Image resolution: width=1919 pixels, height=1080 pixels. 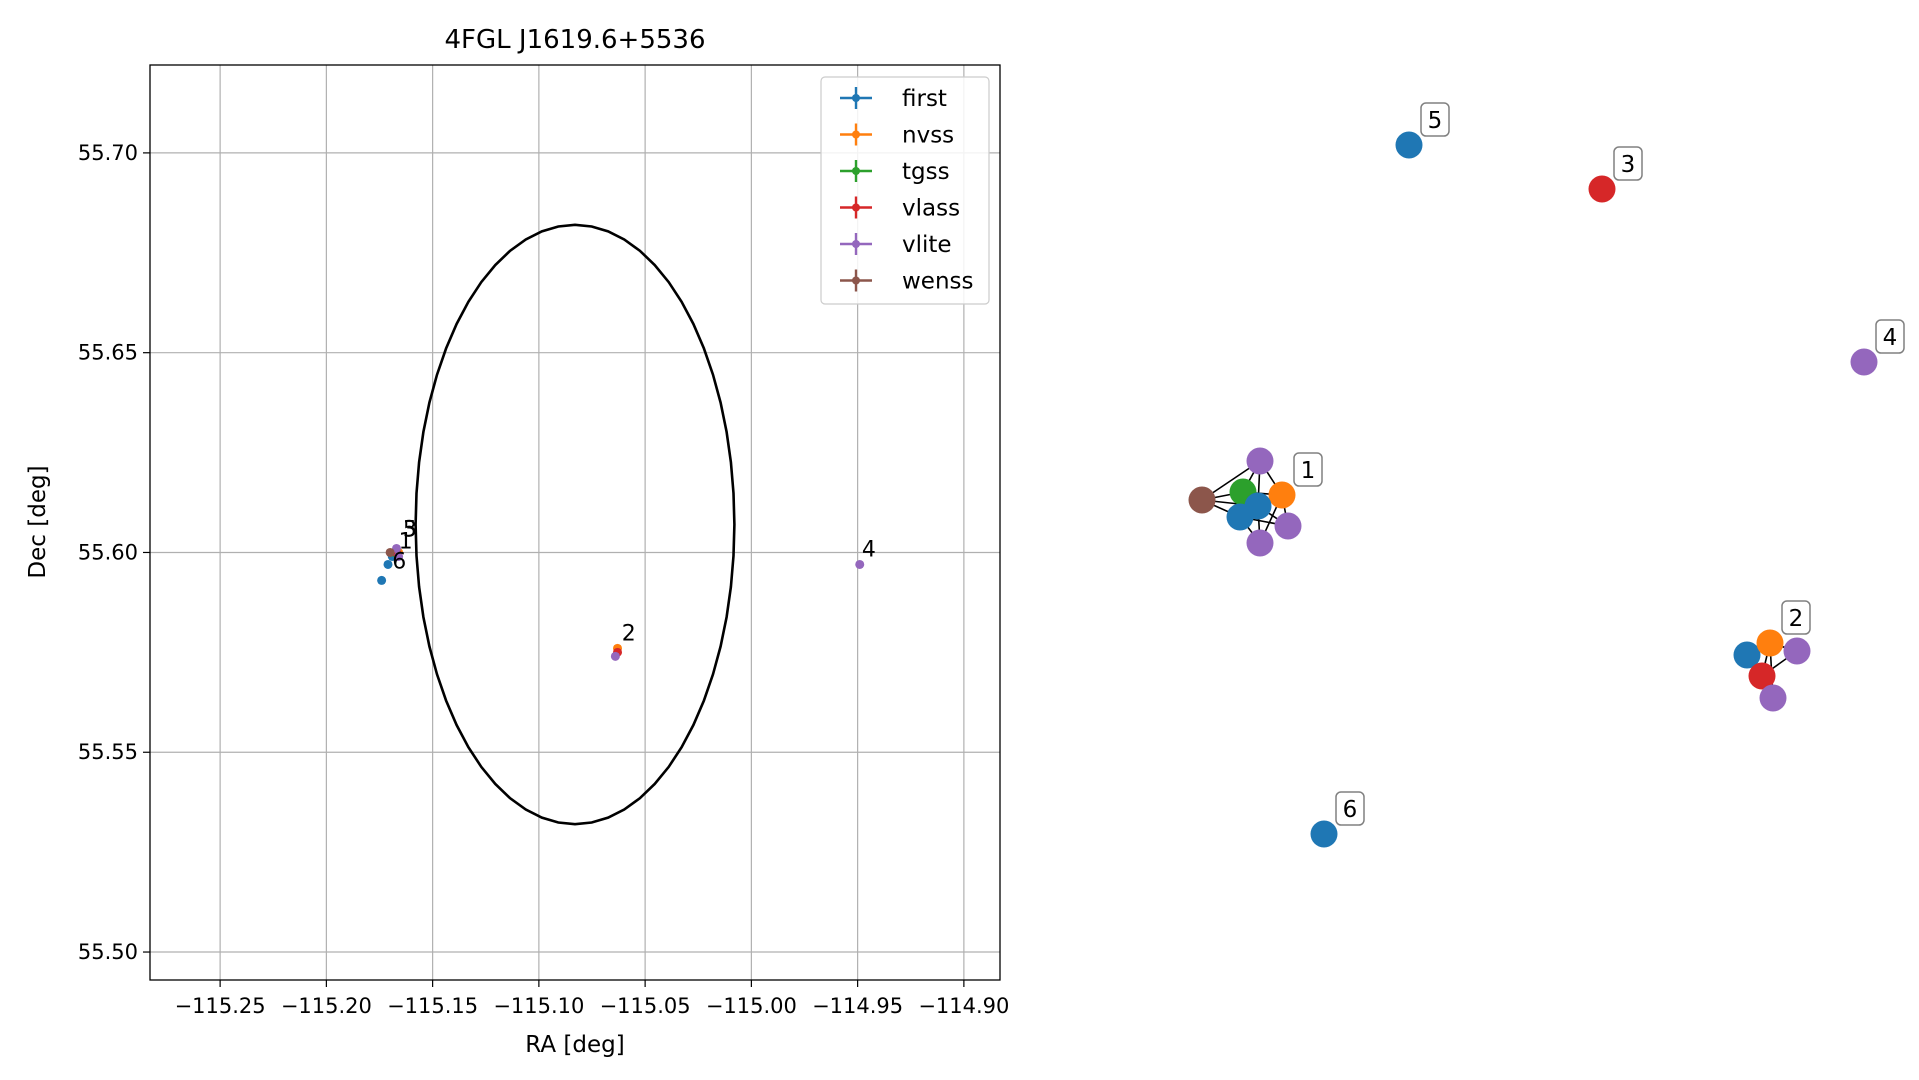 What do you see at coordinates (1890, 338) in the screenshot?
I see `network-label: 4` at bounding box center [1890, 338].